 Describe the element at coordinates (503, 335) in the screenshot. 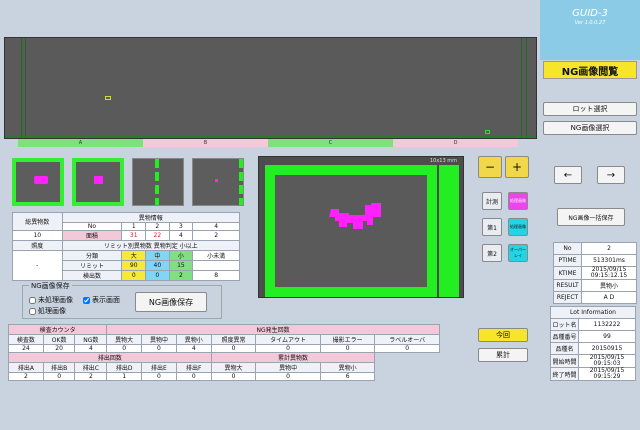

I see `today-button: 今回` at that location.